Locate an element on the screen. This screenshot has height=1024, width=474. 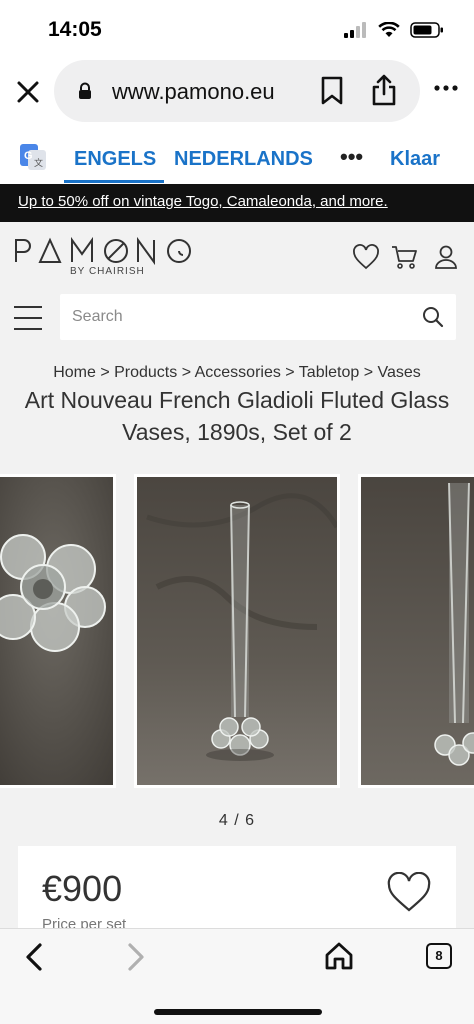
status-bar: 14:05 is located at coordinates (237, 29).